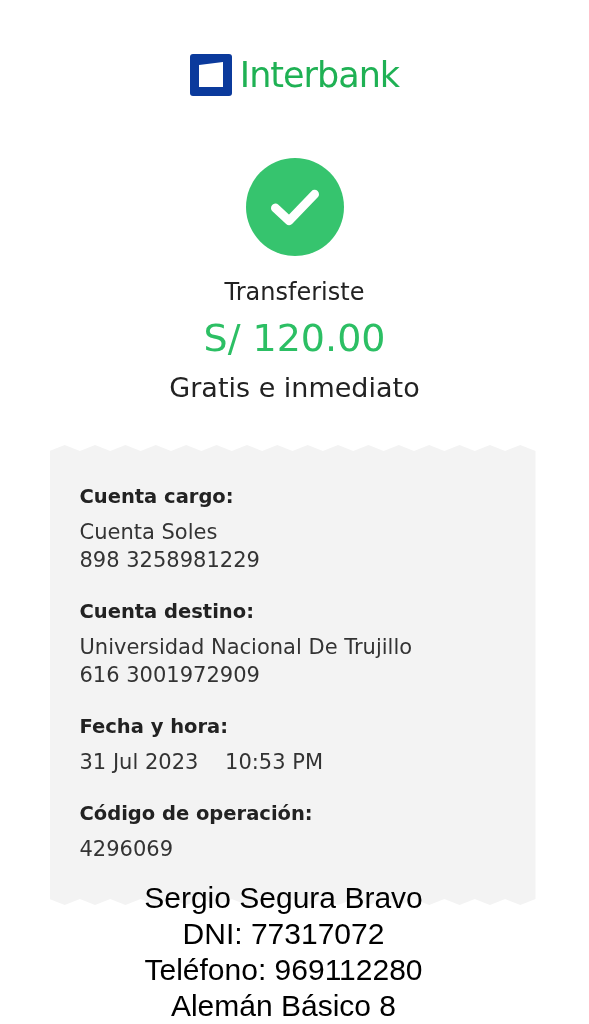  What do you see at coordinates (246, 647) in the screenshot?
I see `detail-value: Universidad Nacional De Trujillo` at bounding box center [246, 647].